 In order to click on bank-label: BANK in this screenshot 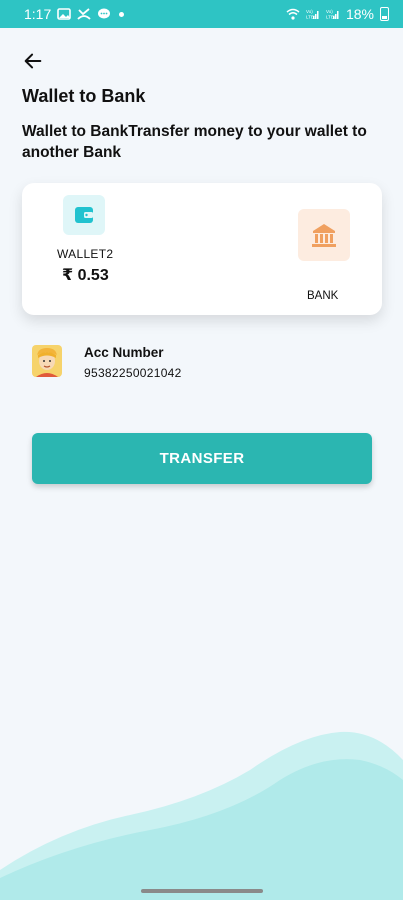, I will do `click(323, 296)`.